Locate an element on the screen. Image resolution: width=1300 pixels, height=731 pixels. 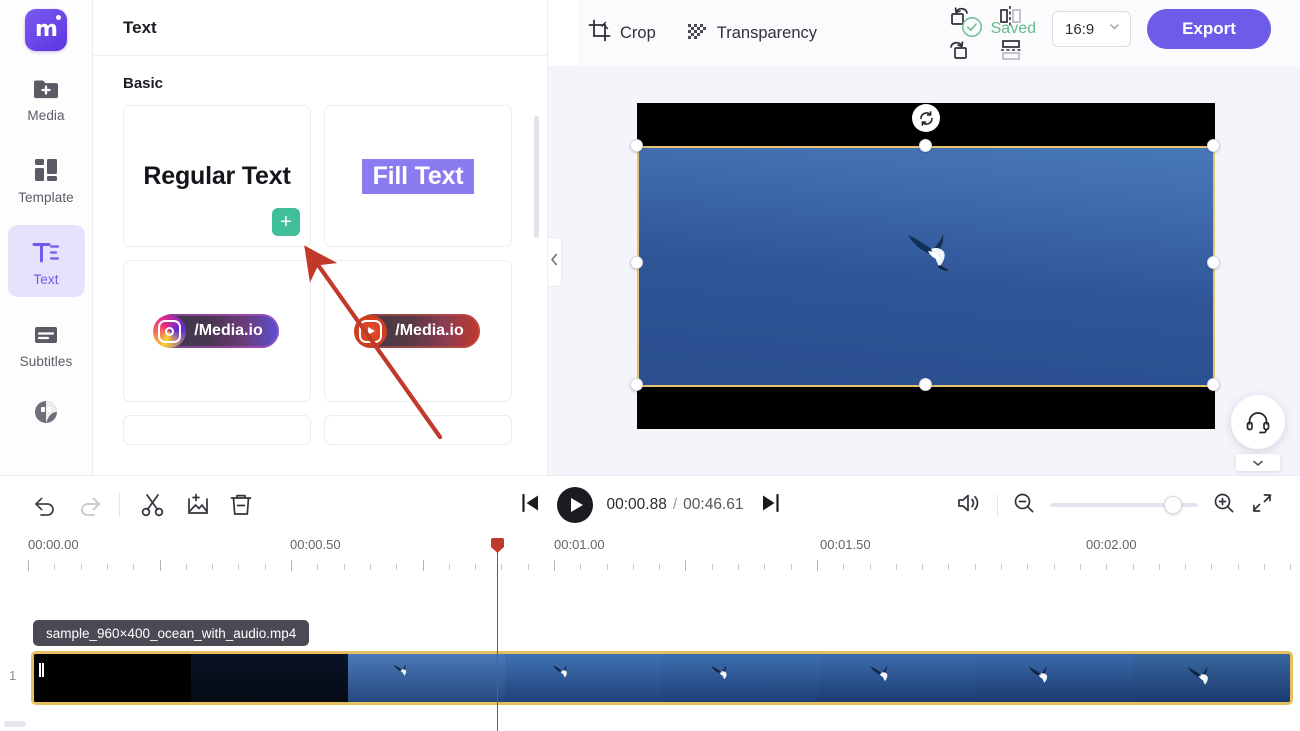
panel-scrollbar is located at coordinates (536, 177).